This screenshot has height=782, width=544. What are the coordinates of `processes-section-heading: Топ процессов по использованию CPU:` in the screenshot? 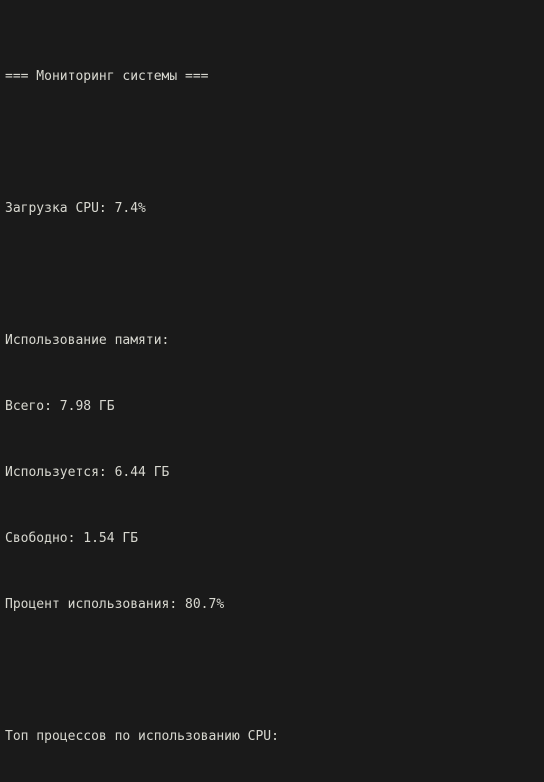 It's located at (142, 736).